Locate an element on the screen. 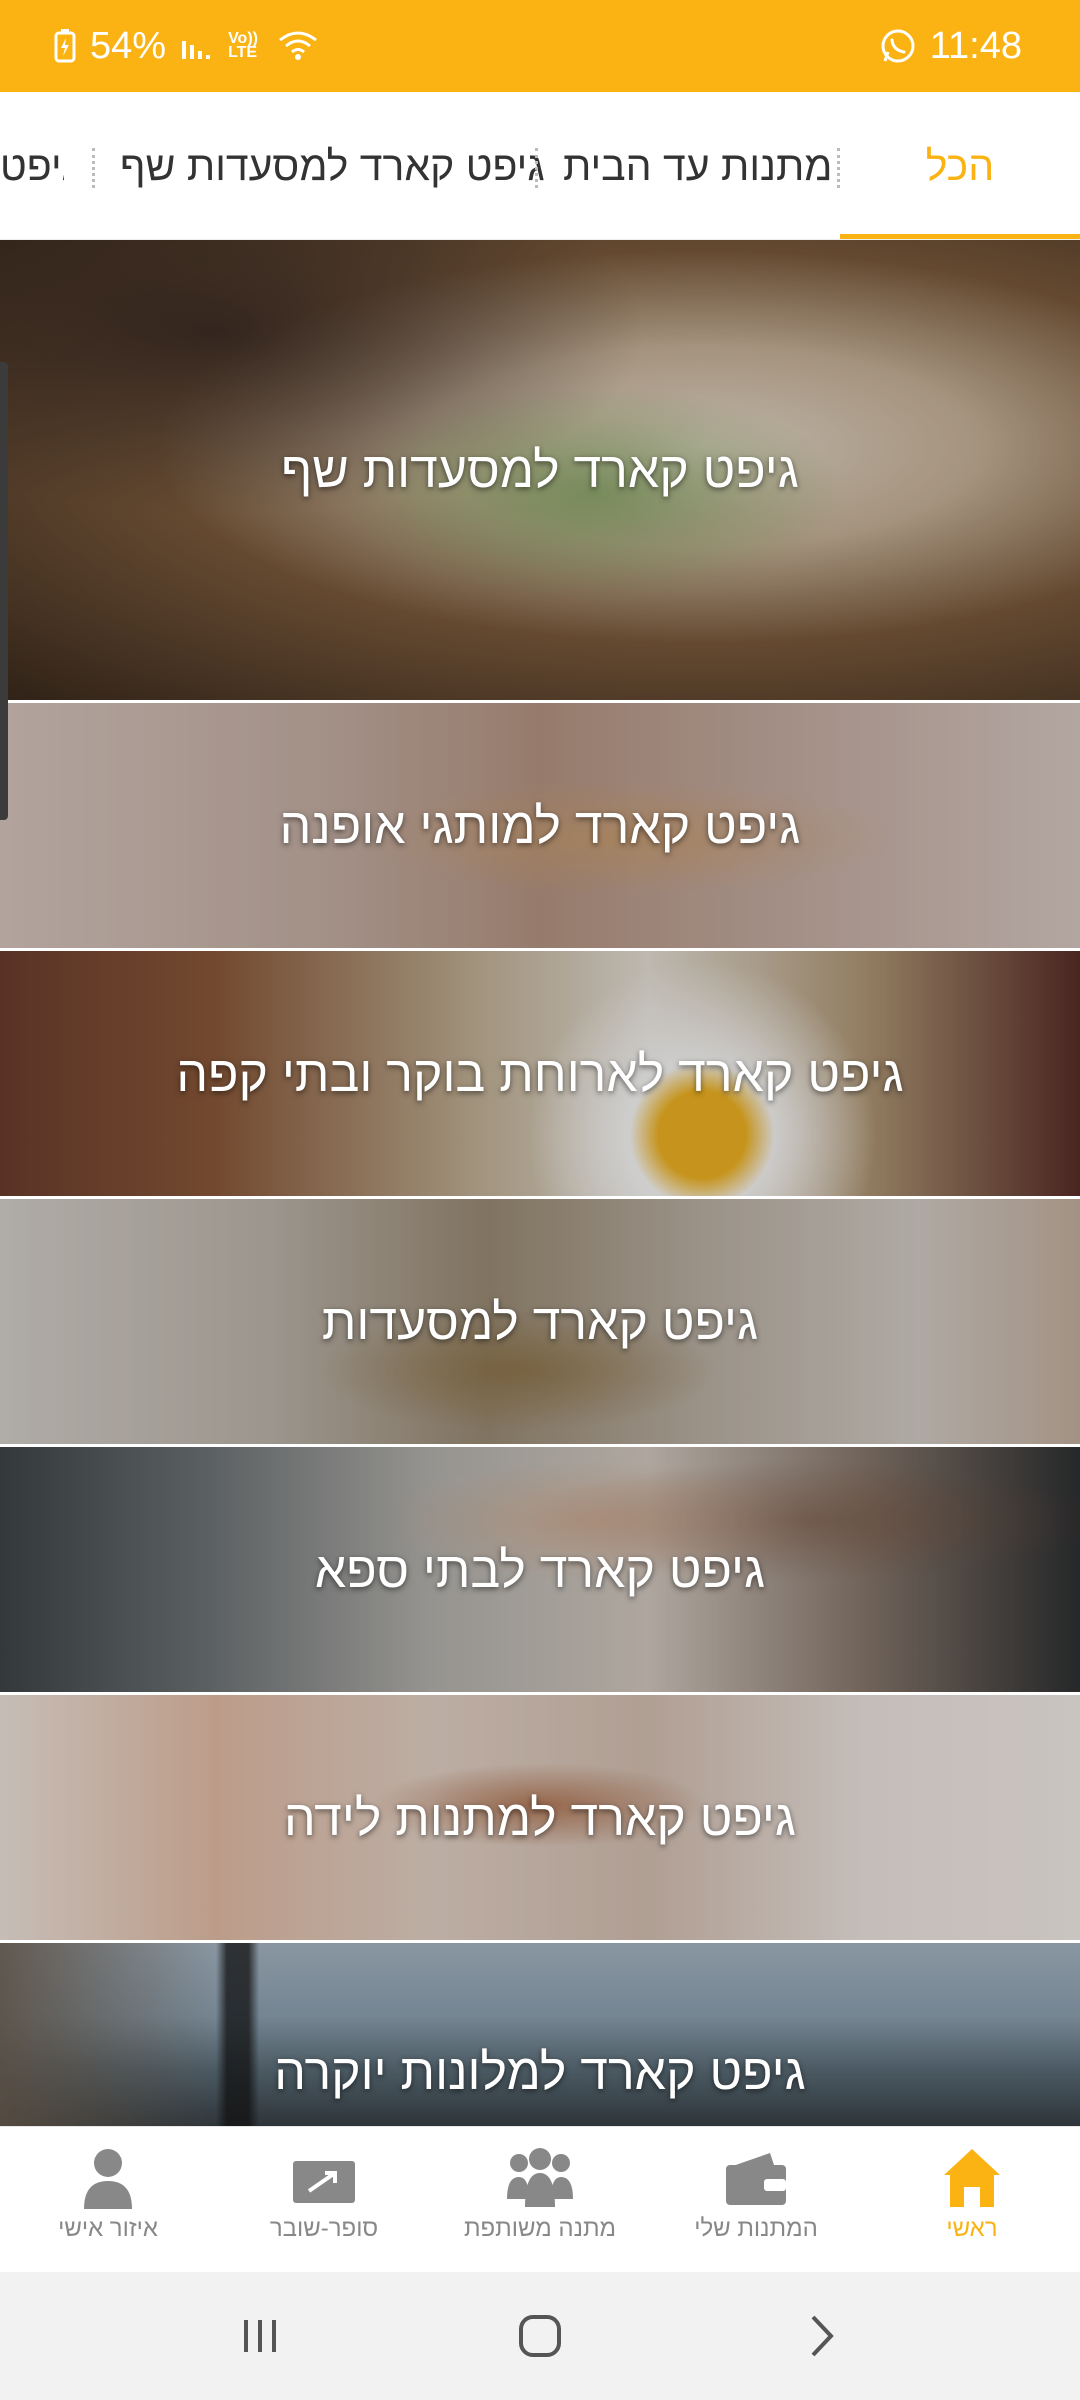  nav-label: ראשי is located at coordinates (972, 2228).